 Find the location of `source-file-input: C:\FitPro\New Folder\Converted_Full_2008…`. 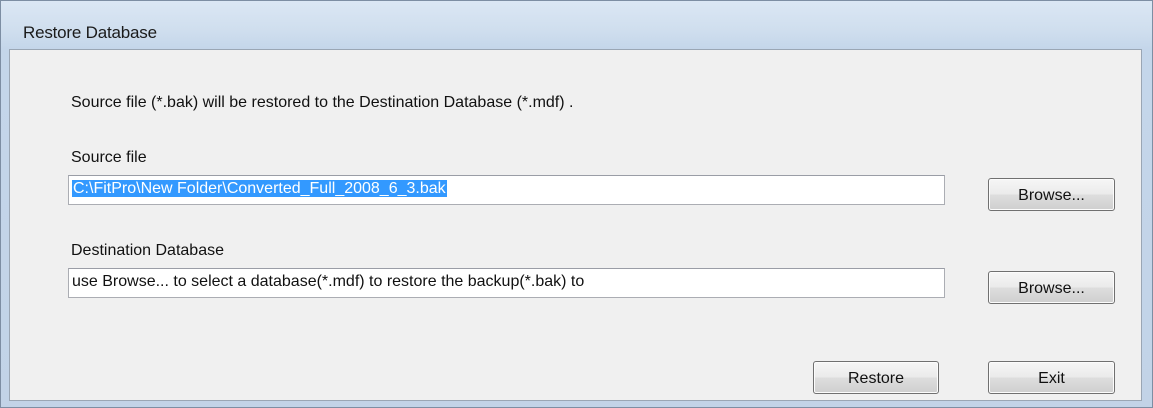

source-file-input: C:\FitPro\New Folder\Converted_Full_2008… is located at coordinates (506, 190).